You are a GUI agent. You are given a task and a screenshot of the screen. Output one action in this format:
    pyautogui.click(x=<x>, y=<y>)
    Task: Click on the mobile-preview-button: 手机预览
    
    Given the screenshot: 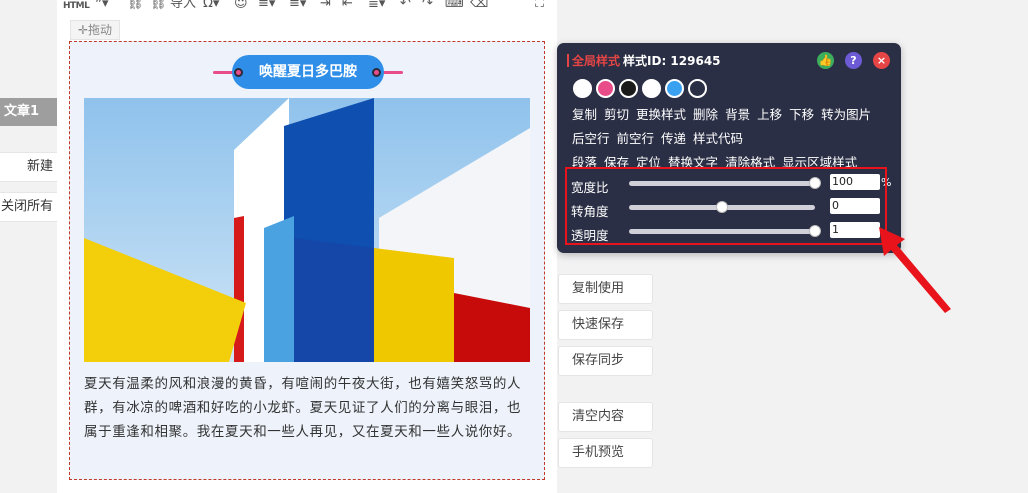 What is the action you would take?
    pyautogui.click(x=605, y=453)
    